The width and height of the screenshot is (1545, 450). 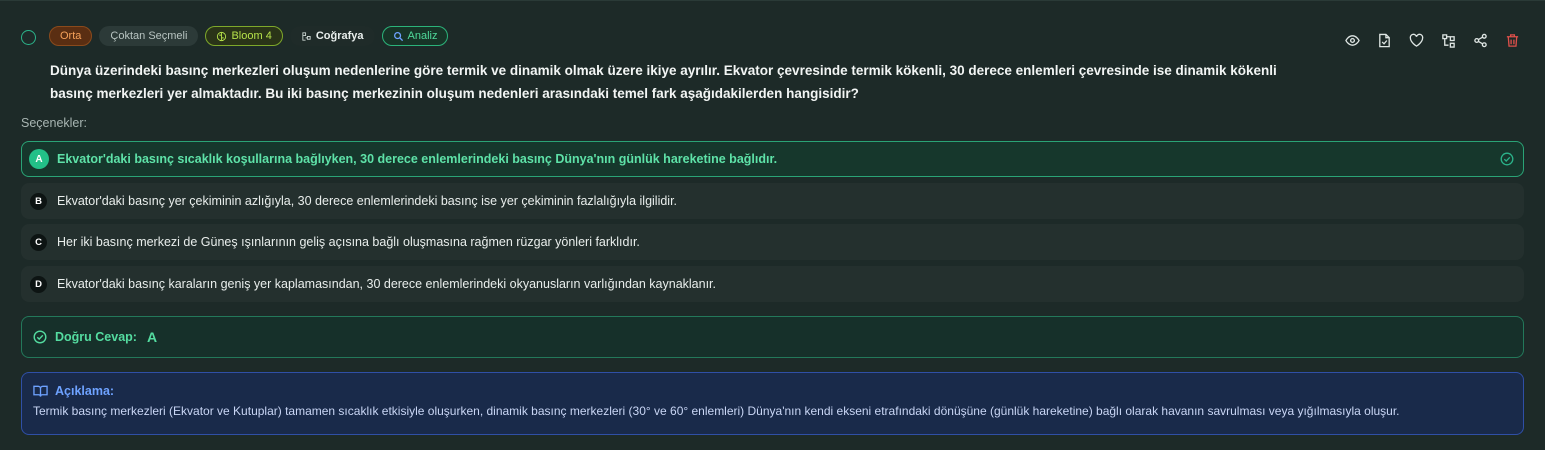 I want to click on subject-badge: Coğrafya, so click(x=332, y=36).